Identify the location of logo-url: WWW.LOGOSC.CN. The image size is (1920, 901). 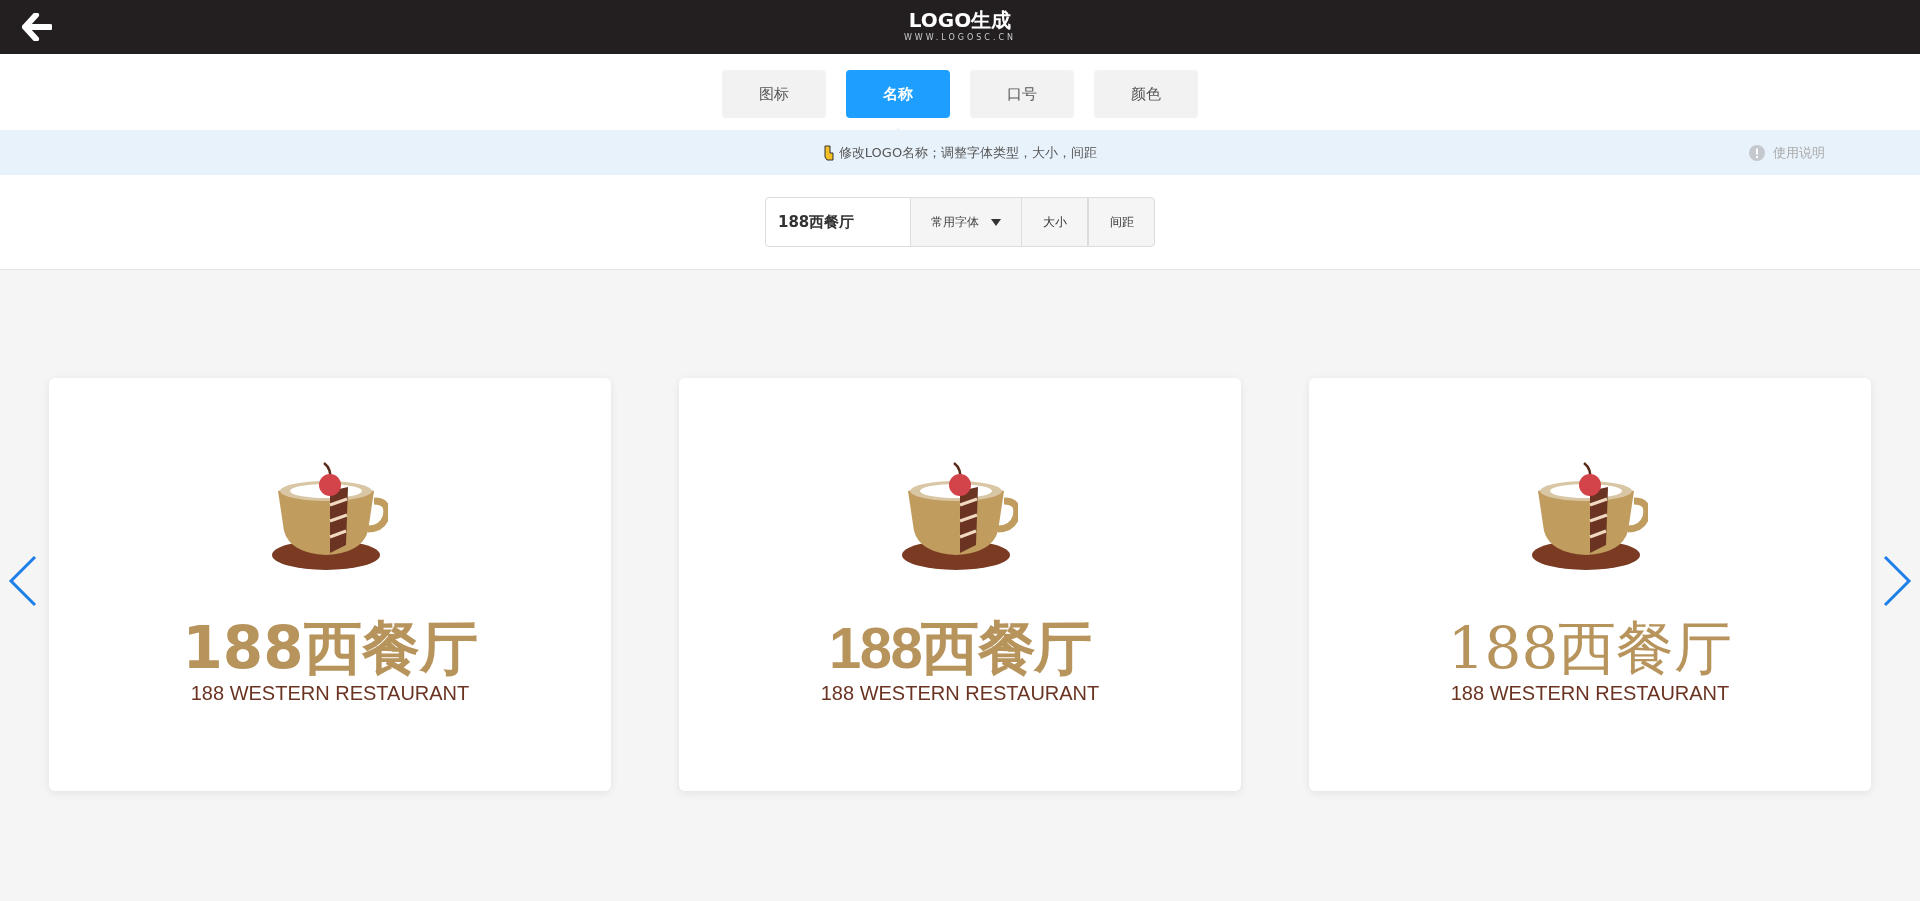
(960, 38).